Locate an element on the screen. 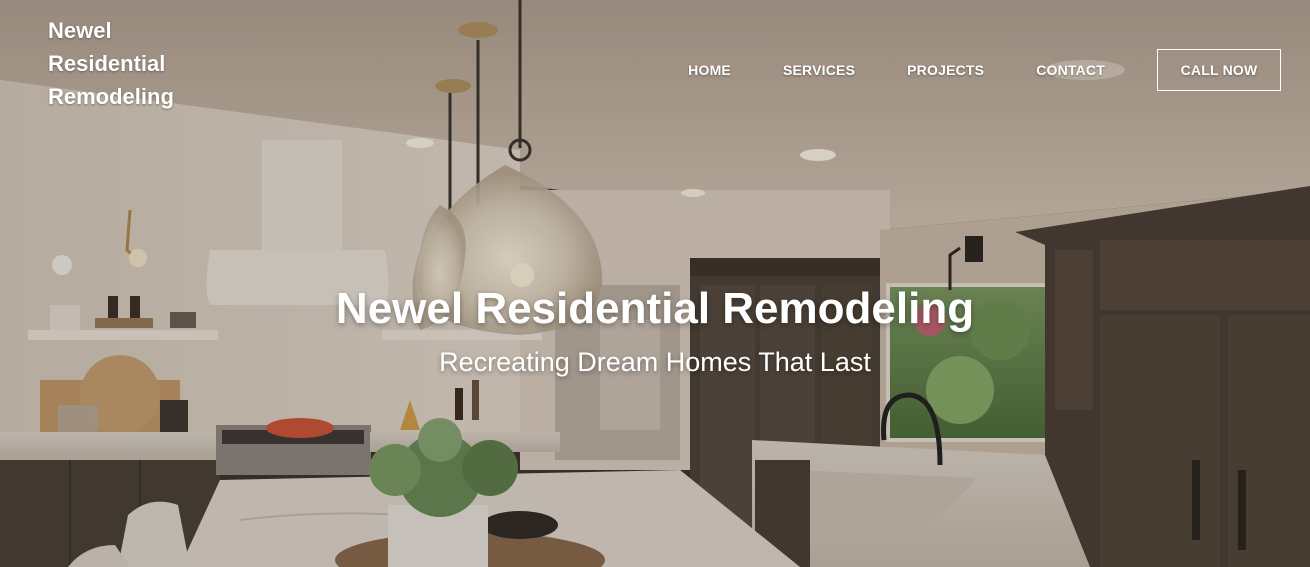 The height and width of the screenshot is (567, 1310). hero-subtitle: Recreating Dream Homes That Last is located at coordinates (655, 362).